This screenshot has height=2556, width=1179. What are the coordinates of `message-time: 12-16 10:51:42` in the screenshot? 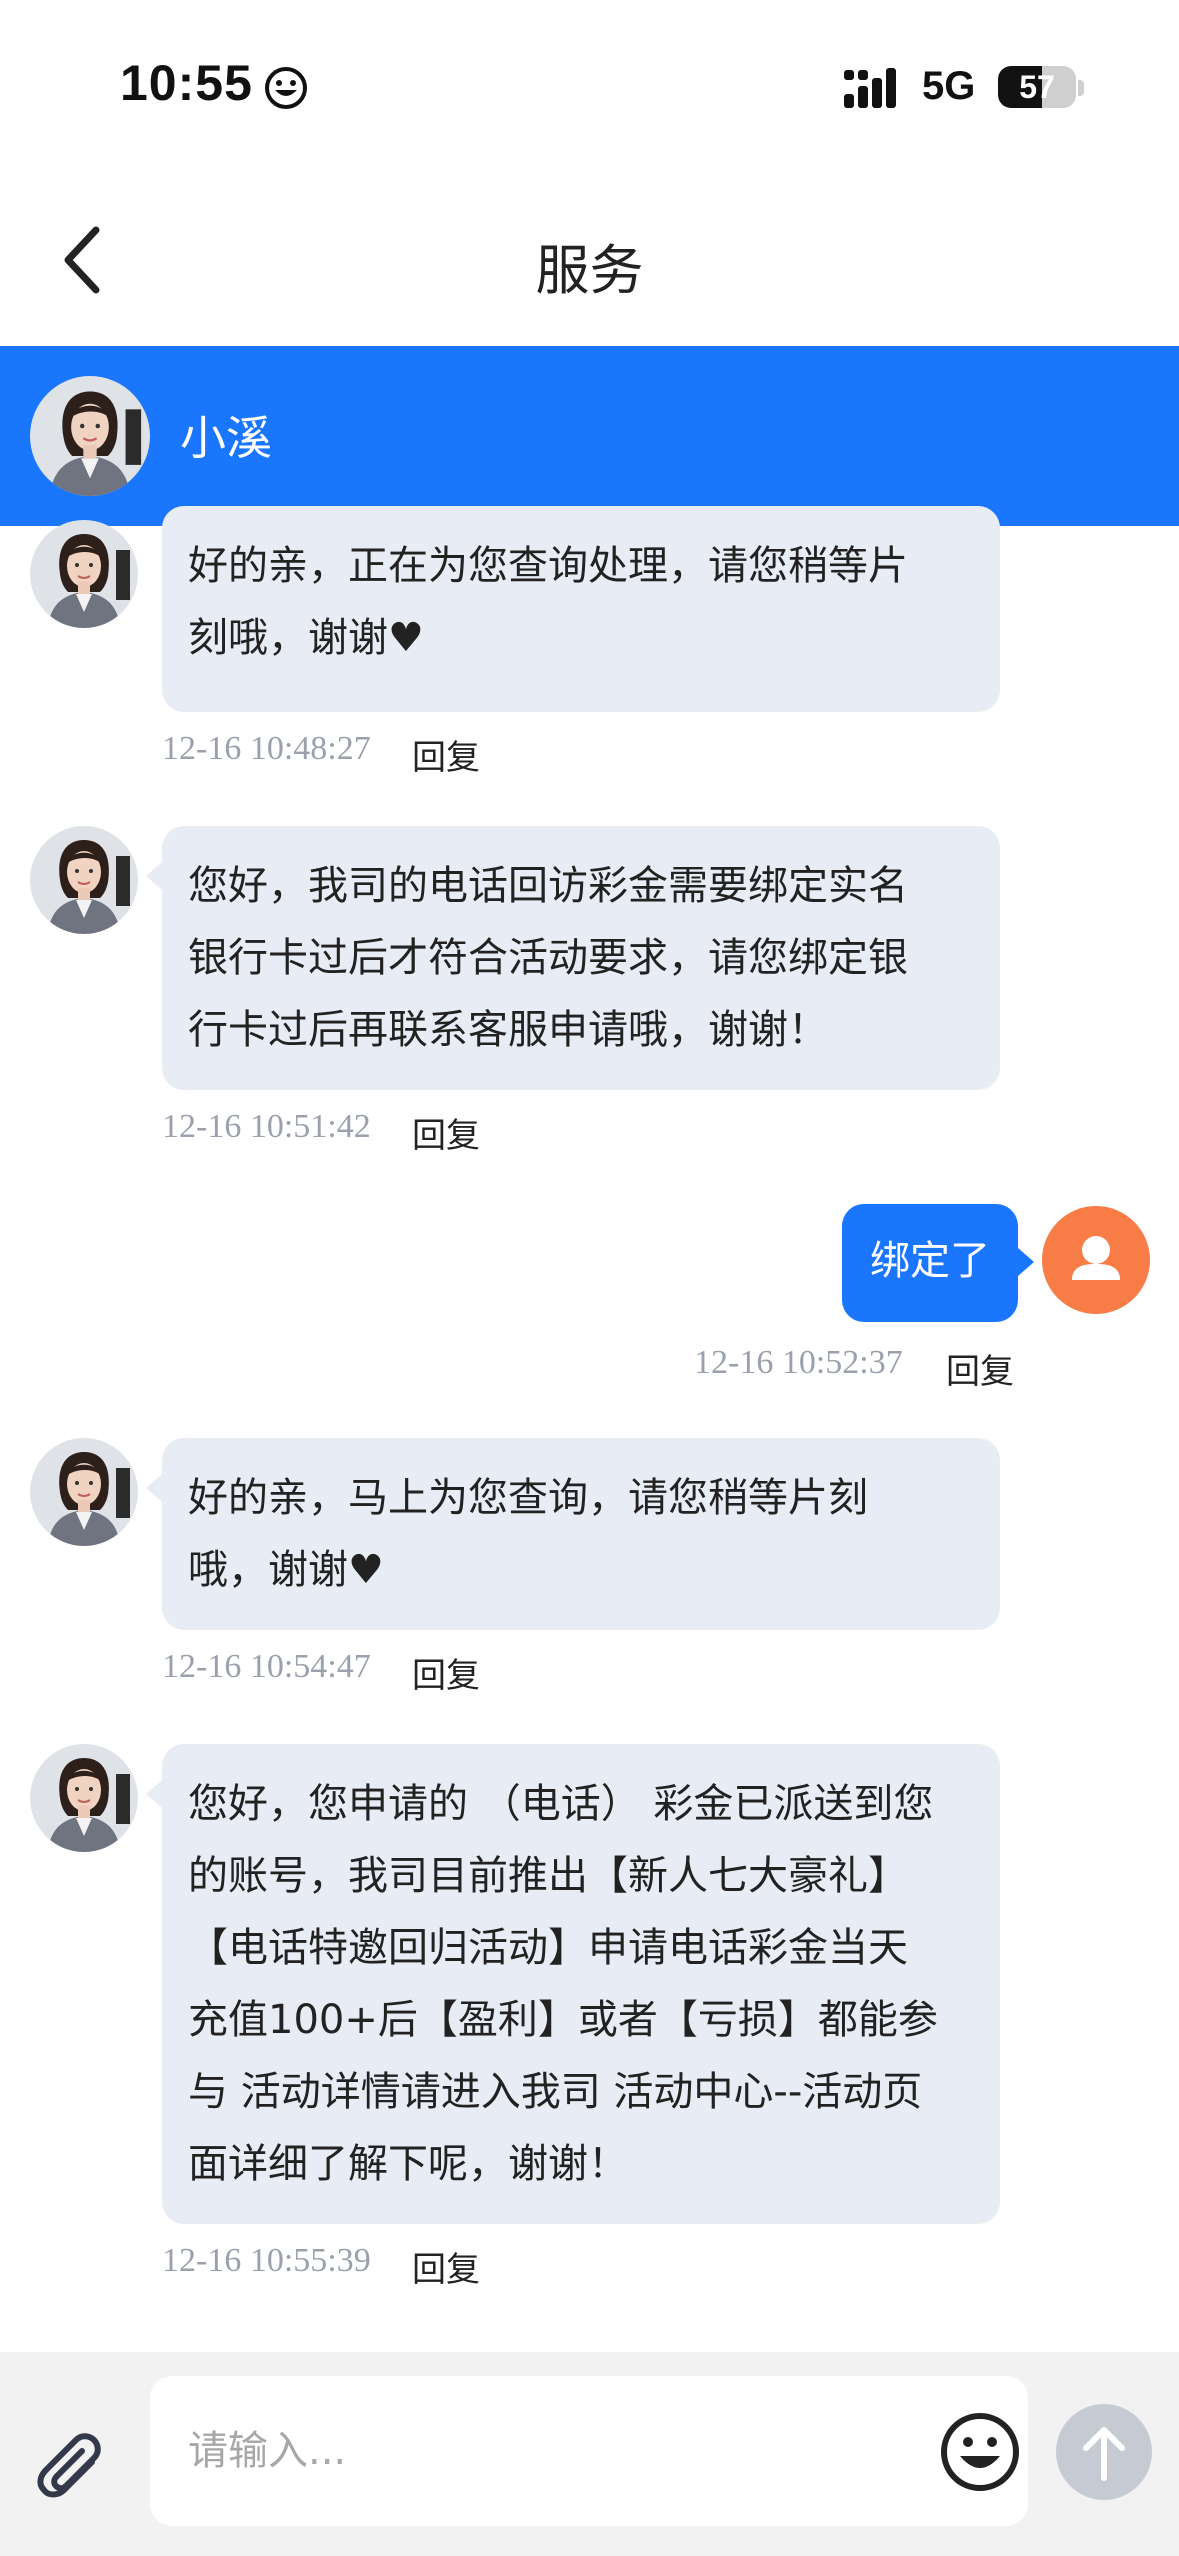 It's located at (266, 1126).